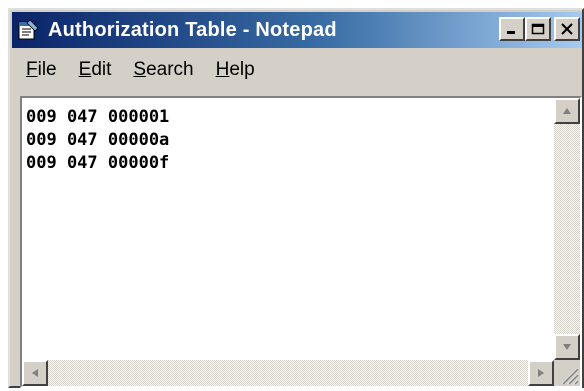 This screenshot has height=391, width=584. I want to click on title-bar: Authorization Table - Notepad, so click(297, 30).